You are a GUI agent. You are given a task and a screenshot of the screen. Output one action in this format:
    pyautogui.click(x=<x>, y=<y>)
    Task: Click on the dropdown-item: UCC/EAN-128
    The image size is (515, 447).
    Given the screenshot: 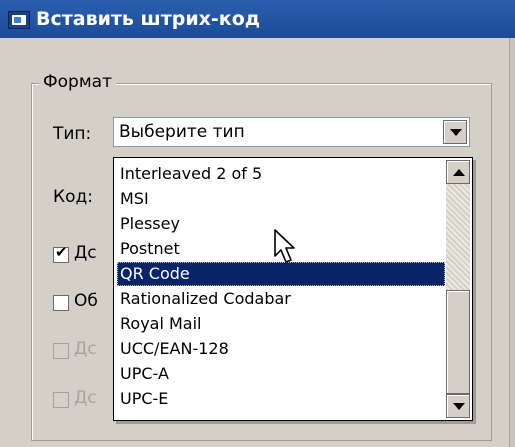 What is the action you would take?
    pyautogui.click(x=281, y=349)
    